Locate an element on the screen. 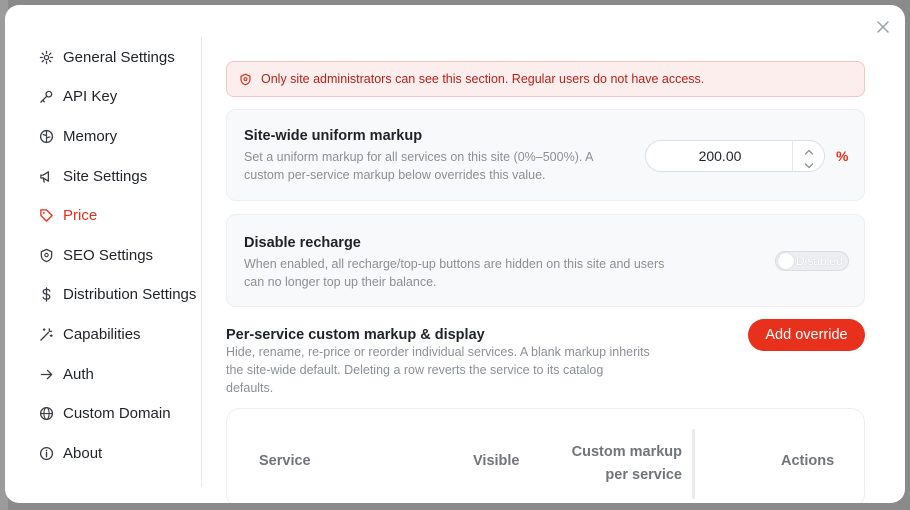 The height and width of the screenshot is (510, 910). sidebar-item-site-settings: Site Settings is located at coordinates (93, 176).